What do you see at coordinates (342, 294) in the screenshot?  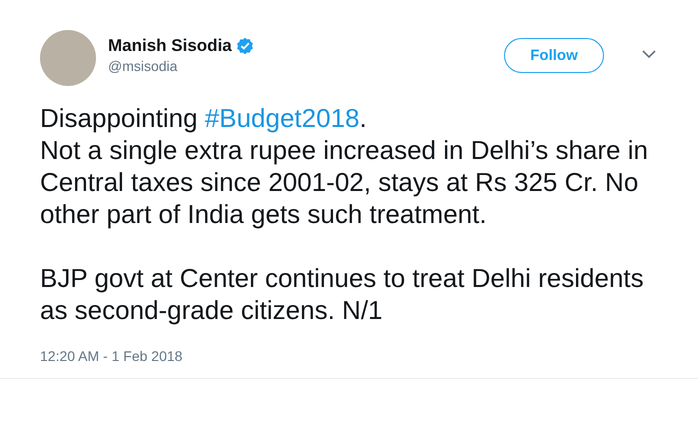 I see `tweet-text: BJP govt at Center continues to treat Delhi residents as second-grade citizens. N/1` at bounding box center [342, 294].